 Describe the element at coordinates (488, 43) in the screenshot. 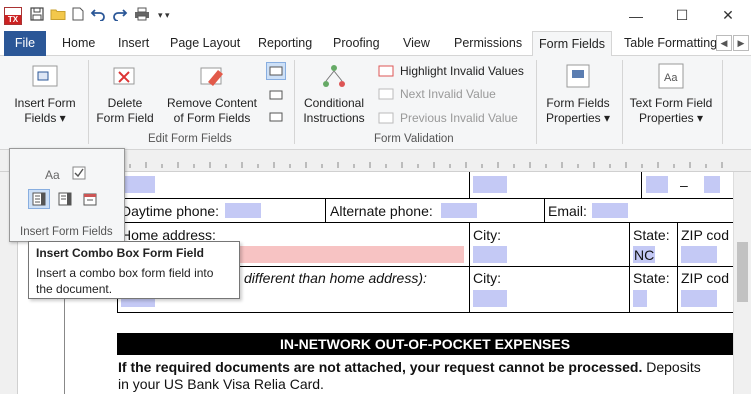

I see `tab-permissions: Permissions` at that location.